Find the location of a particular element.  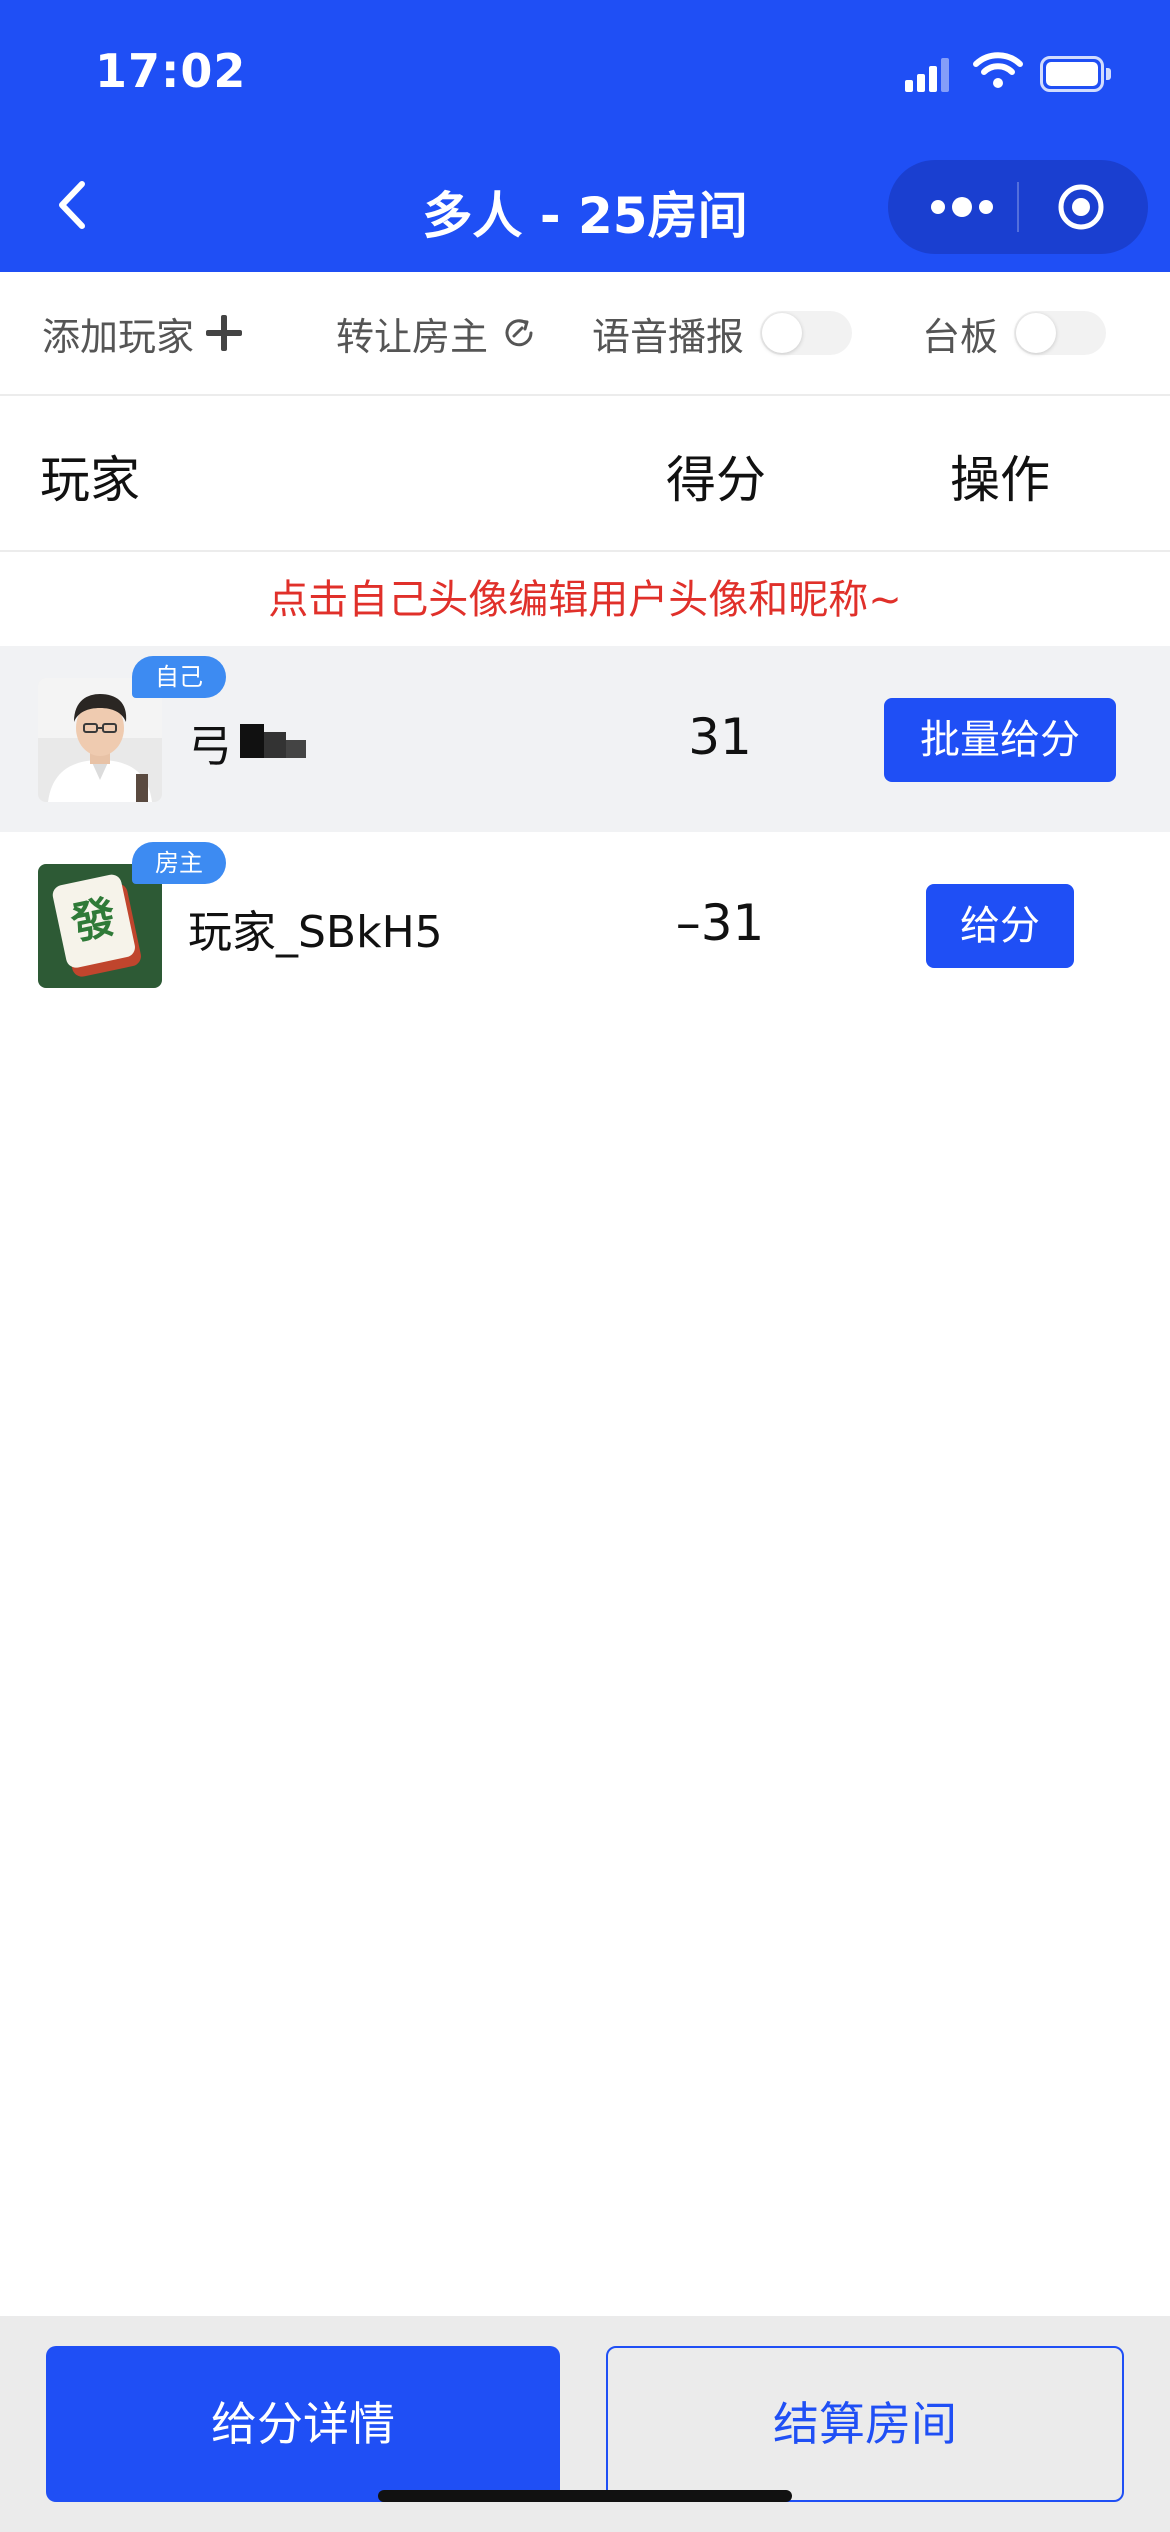

cellular-signal-icon is located at coordinates (927, 75).